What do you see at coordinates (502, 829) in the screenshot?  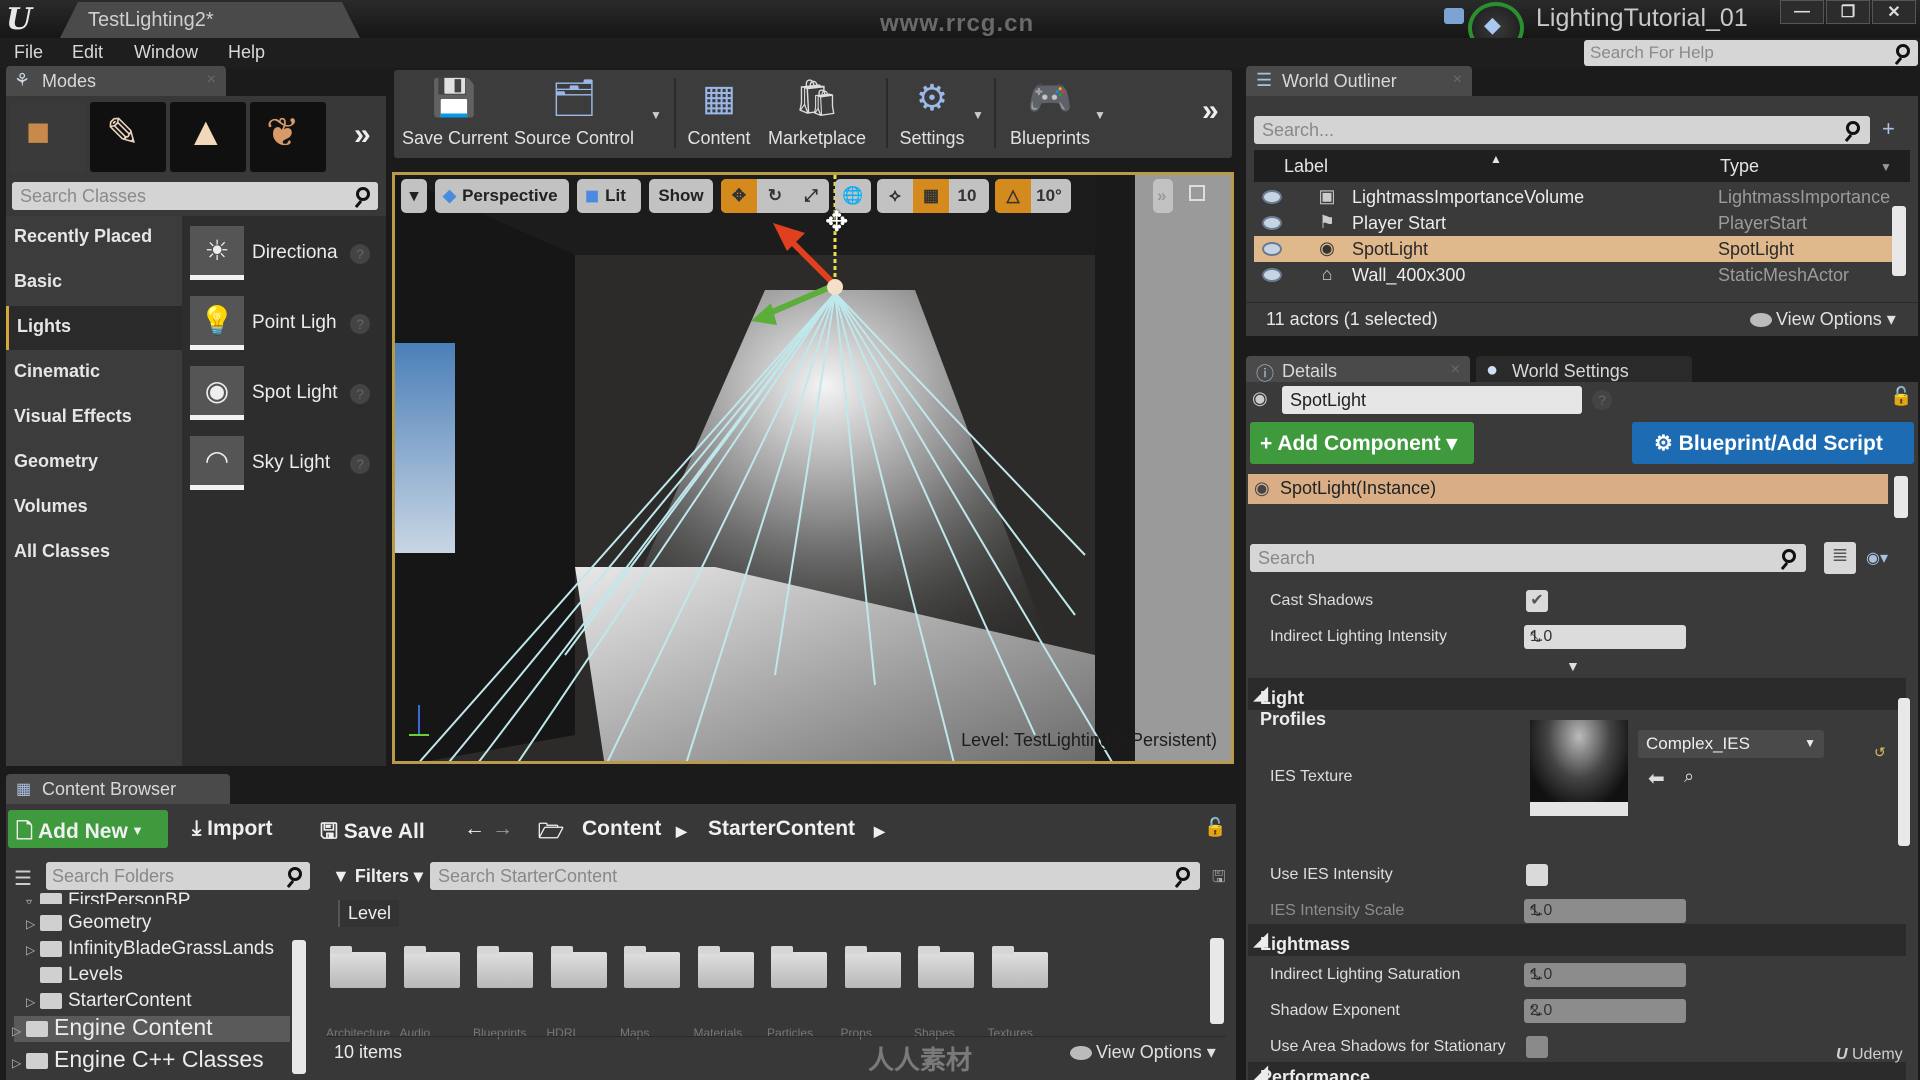 I see `history-forward-button: →` at bounding box center [502, 829].